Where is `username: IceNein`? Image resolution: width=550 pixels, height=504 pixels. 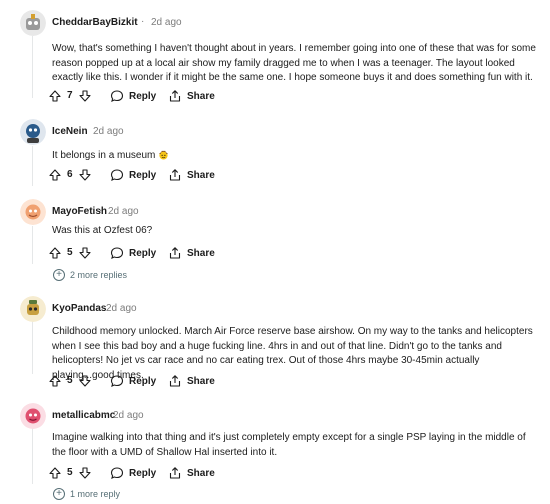
username: IceNein is located at coordinates (70, 131).